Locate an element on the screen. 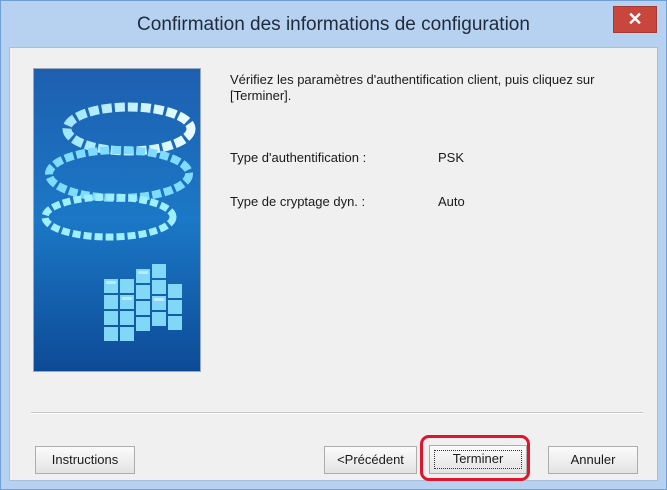 Image resolution: width=667 pixels, height=490 pixels. close-icon: ✕ is located at coordinates (635, 19).